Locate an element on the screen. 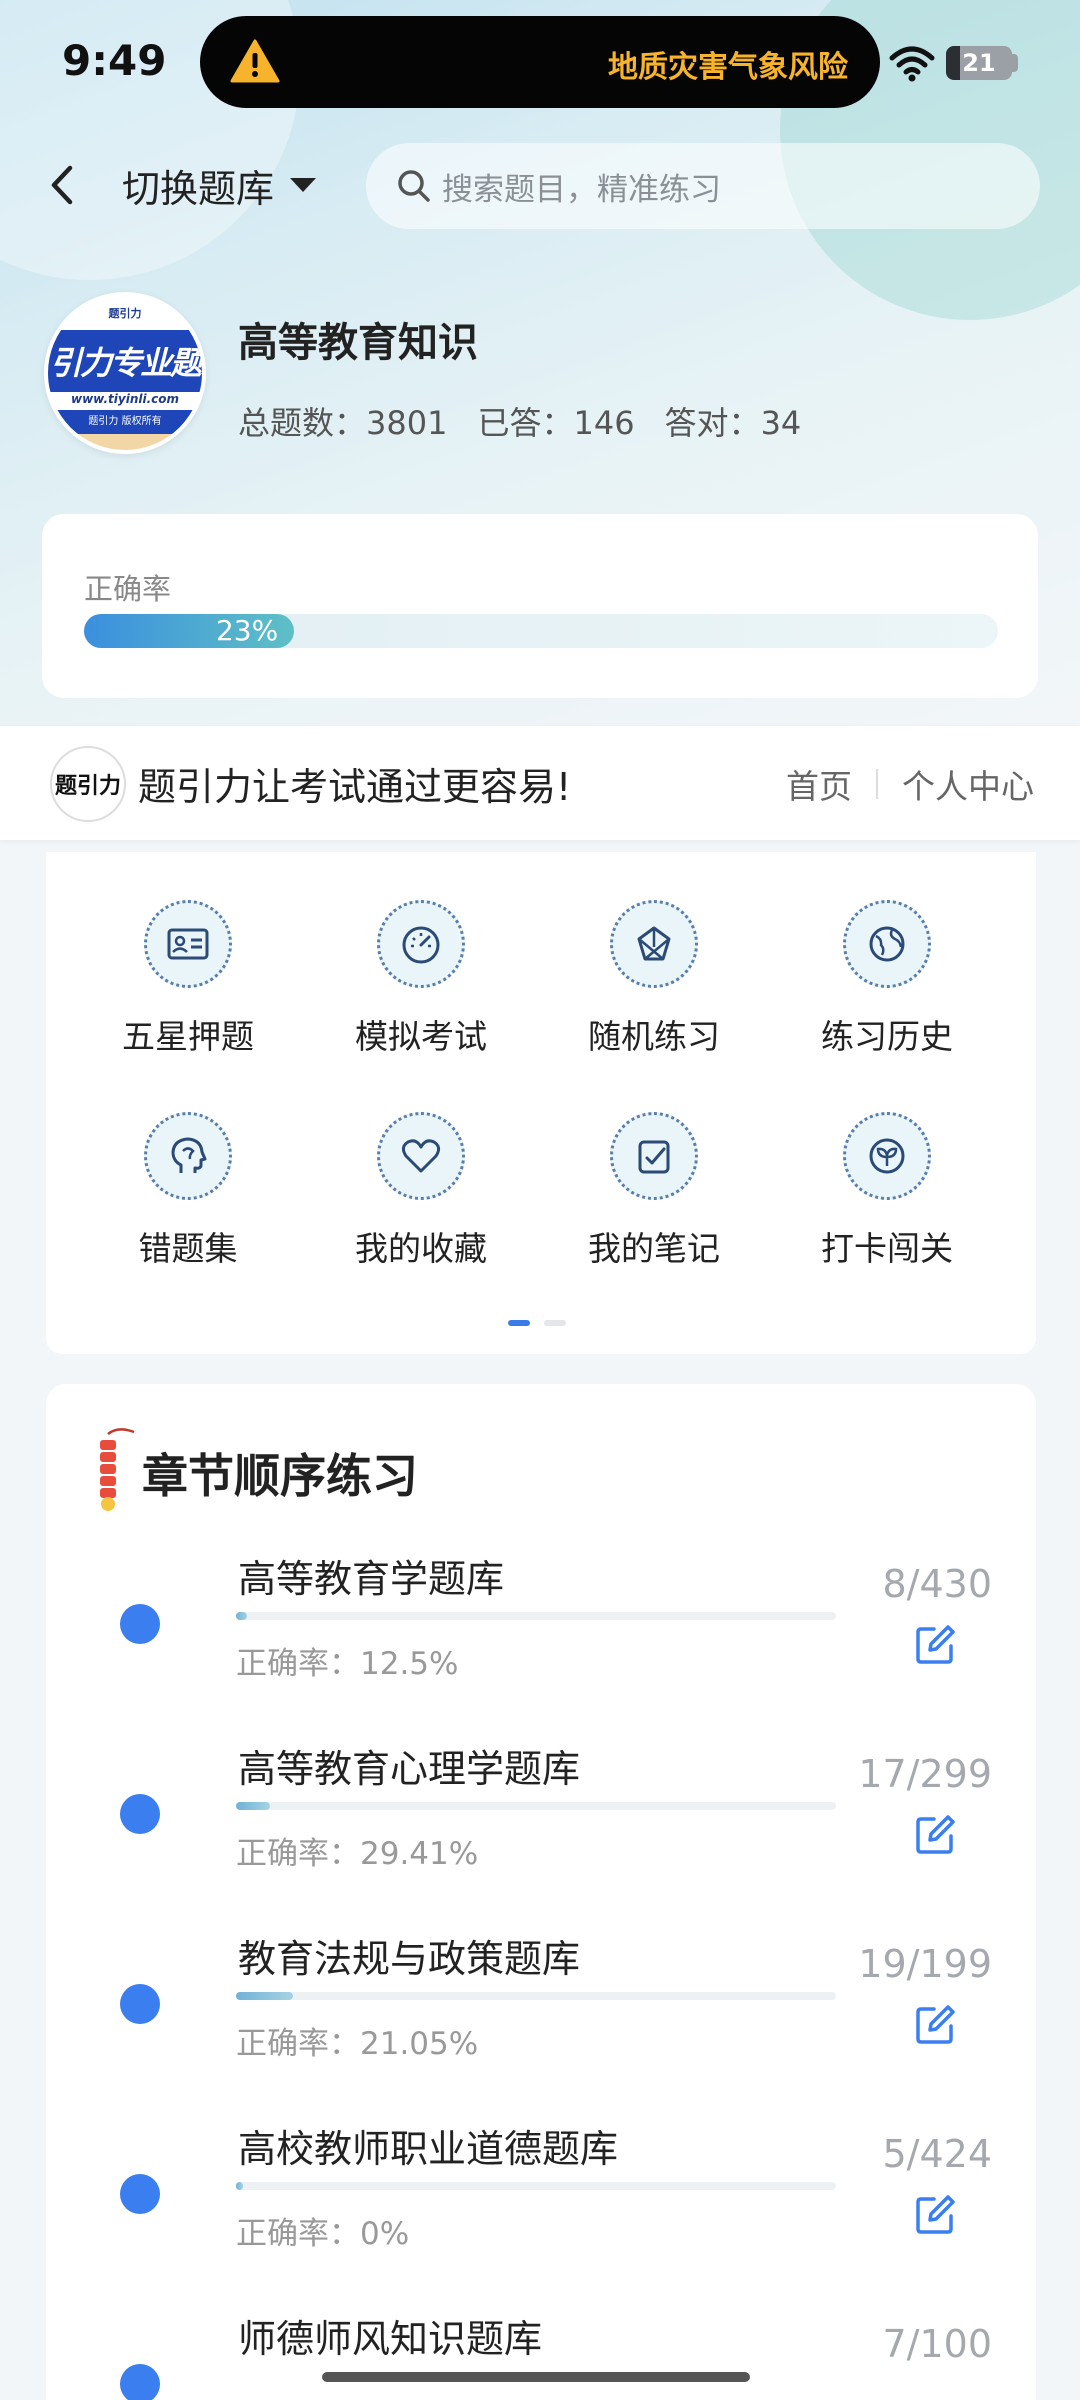 The width and height of the screenshot is (1080, 2400). tool-mock-exam: 模拟考试 is located at coordinates (421, 979).